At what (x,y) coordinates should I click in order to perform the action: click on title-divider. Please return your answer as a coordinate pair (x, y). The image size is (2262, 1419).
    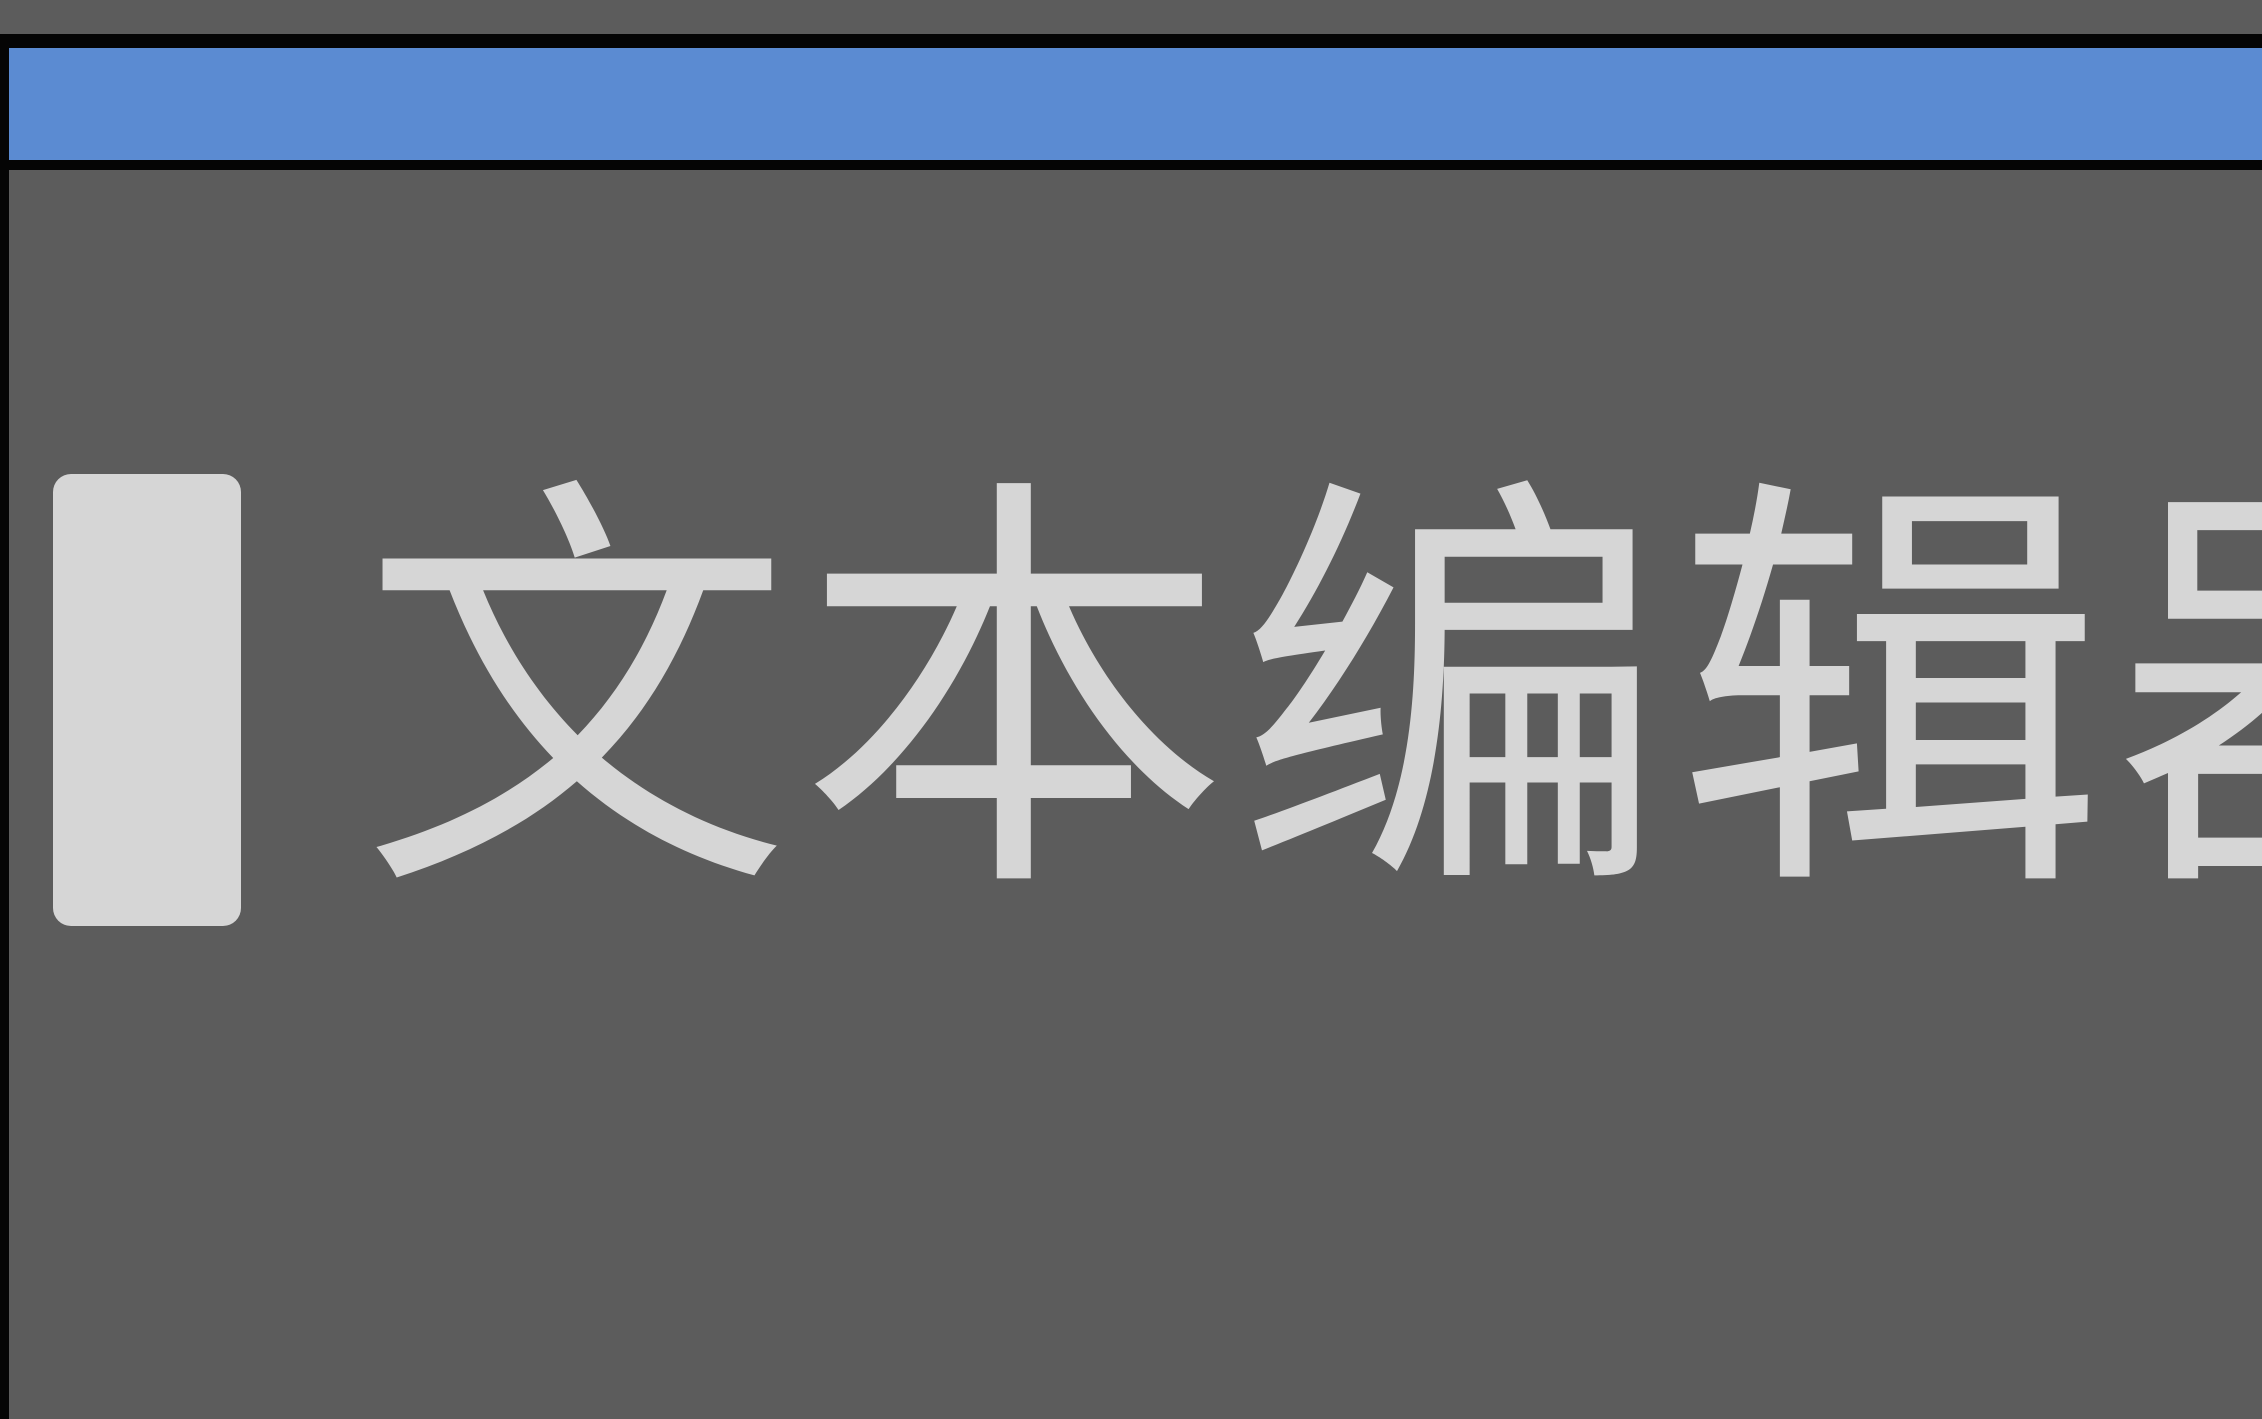
    Looking at the image, I should click on (1131, 165).